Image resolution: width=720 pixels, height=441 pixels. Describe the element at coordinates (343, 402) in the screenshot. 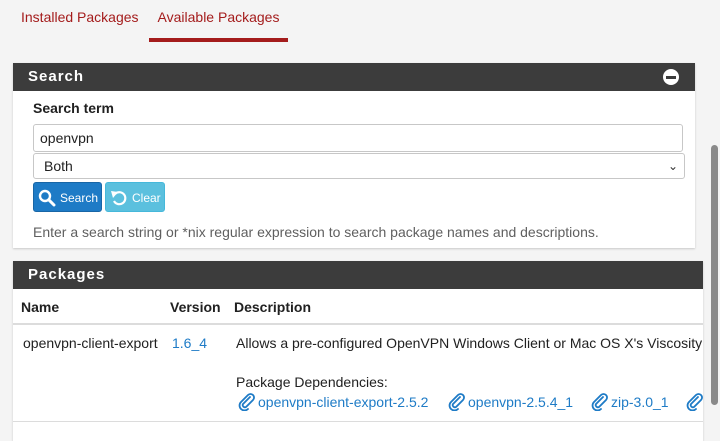

I see `dependency-label: openvpn-client-export-2.5.2` at that location.